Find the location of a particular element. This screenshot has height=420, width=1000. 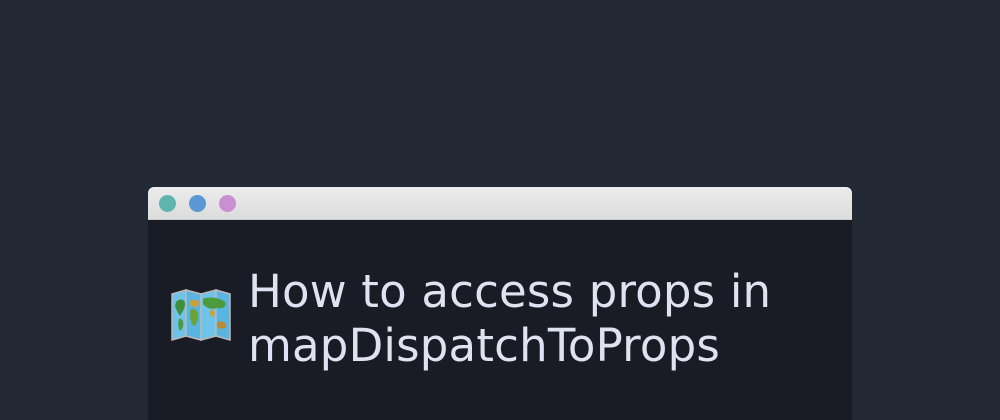

article-title-line-2: mapDispatchToProps is located at coordinates (484, 345).